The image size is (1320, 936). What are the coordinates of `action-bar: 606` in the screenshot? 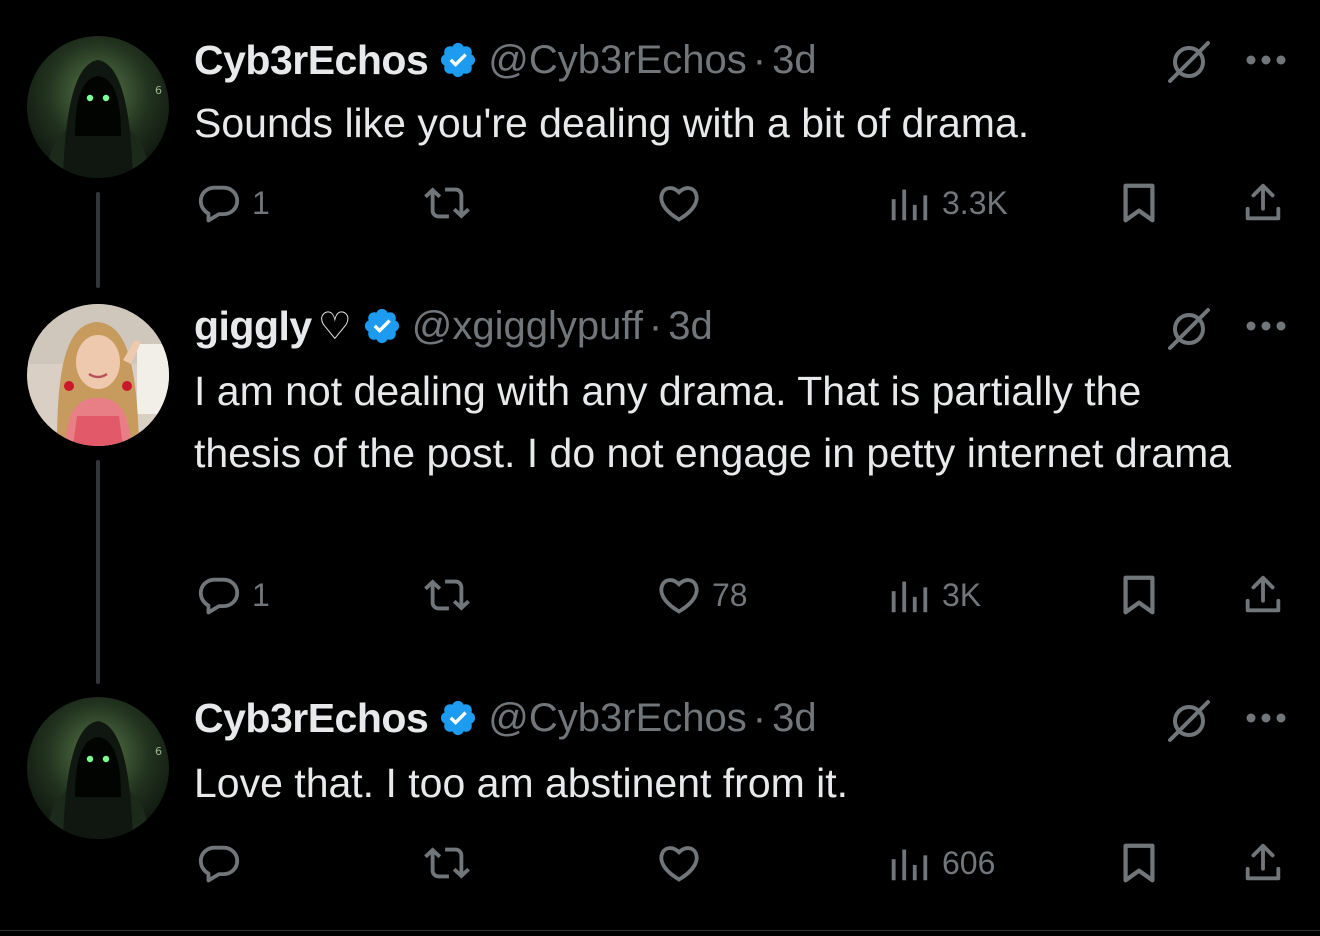 It's located at (660, 863).